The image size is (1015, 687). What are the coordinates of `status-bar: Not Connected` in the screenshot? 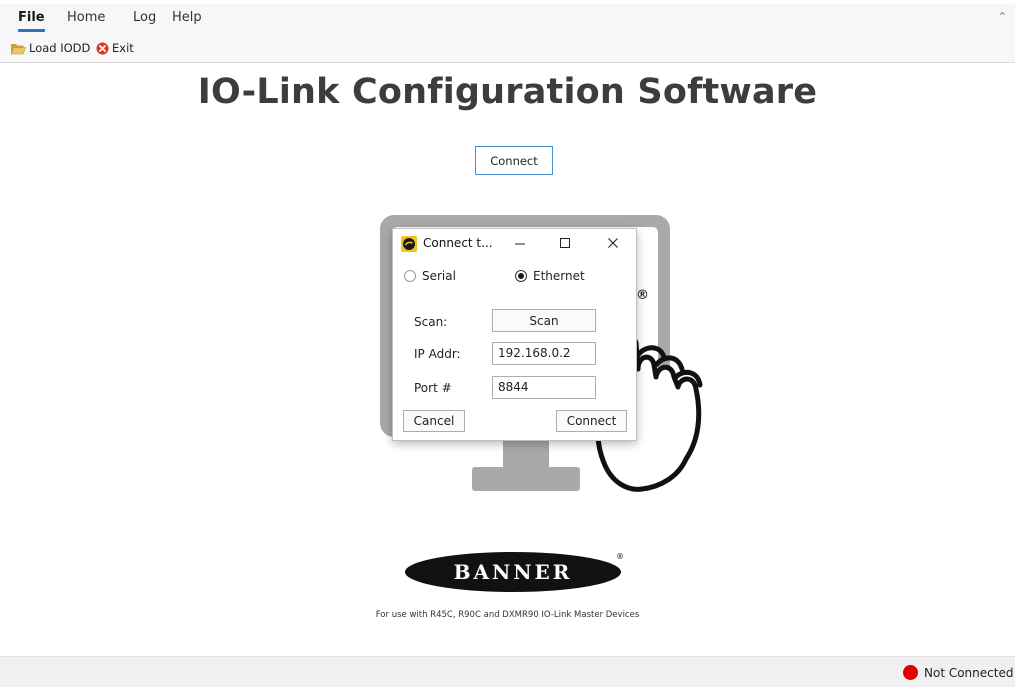 It's located at (507, 671).